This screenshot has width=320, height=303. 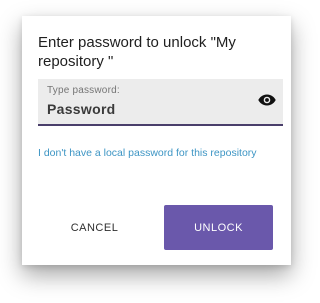 I want to click on unlock-button: UNLOCK, so click(x=218, y=227).